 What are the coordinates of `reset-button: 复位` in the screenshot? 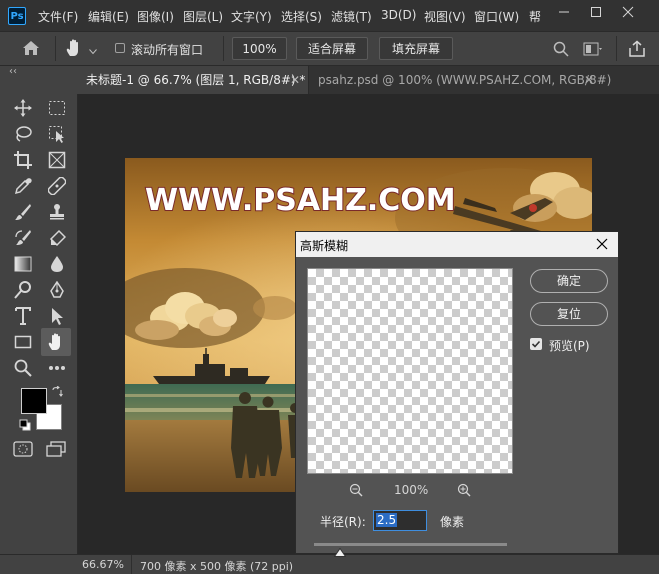 It's located at (569, 314).